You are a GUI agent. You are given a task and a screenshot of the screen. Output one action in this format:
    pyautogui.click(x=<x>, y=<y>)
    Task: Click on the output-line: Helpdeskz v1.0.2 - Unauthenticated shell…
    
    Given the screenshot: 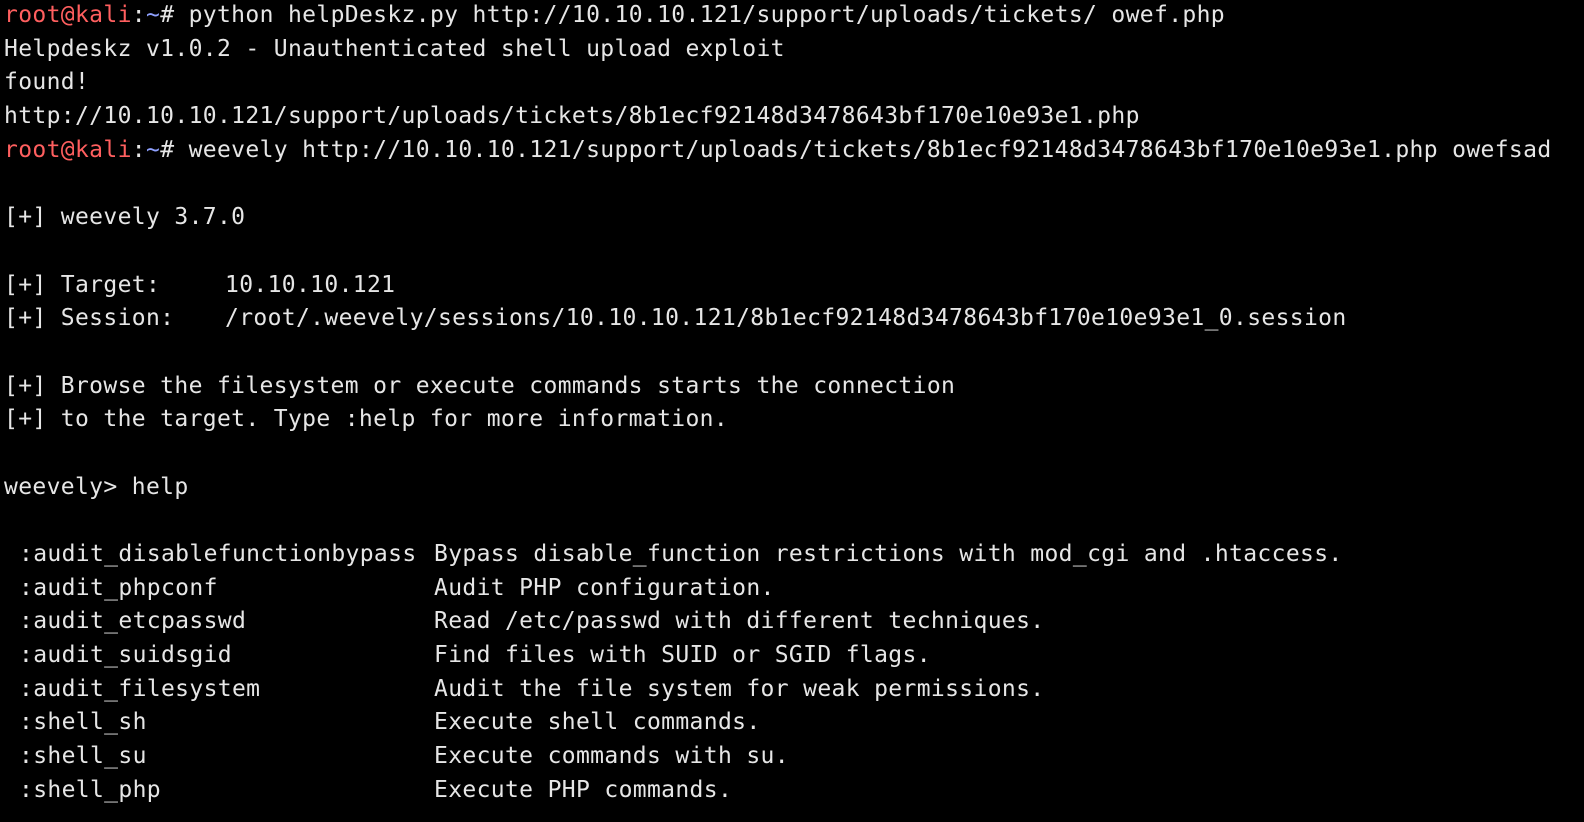 What is the action you would take?
    pyautogui.click(x=394, y=48)
    